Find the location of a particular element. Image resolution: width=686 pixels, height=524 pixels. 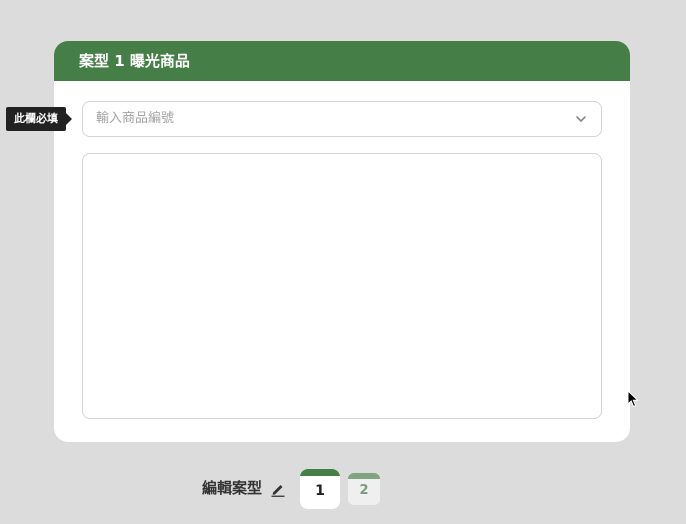

tab-active-indicator is located at coordinates (320, 472).